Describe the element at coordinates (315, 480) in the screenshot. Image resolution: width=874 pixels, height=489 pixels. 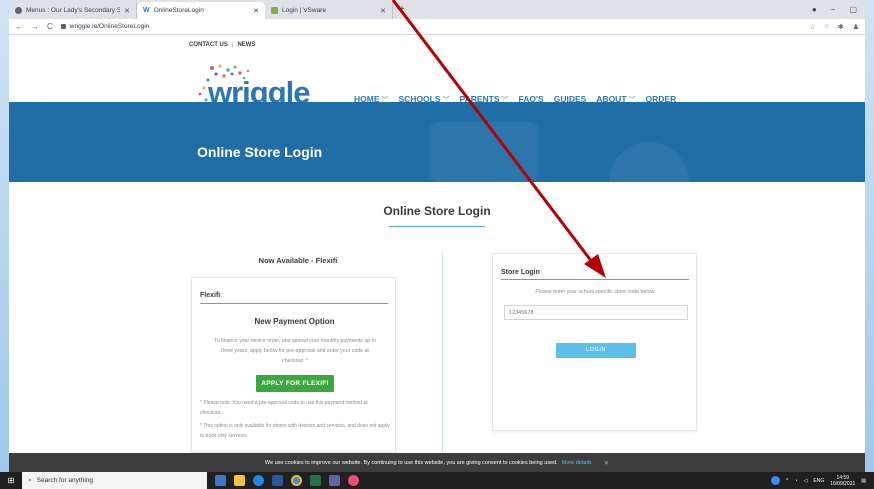
I see `excel-icon` at that location.